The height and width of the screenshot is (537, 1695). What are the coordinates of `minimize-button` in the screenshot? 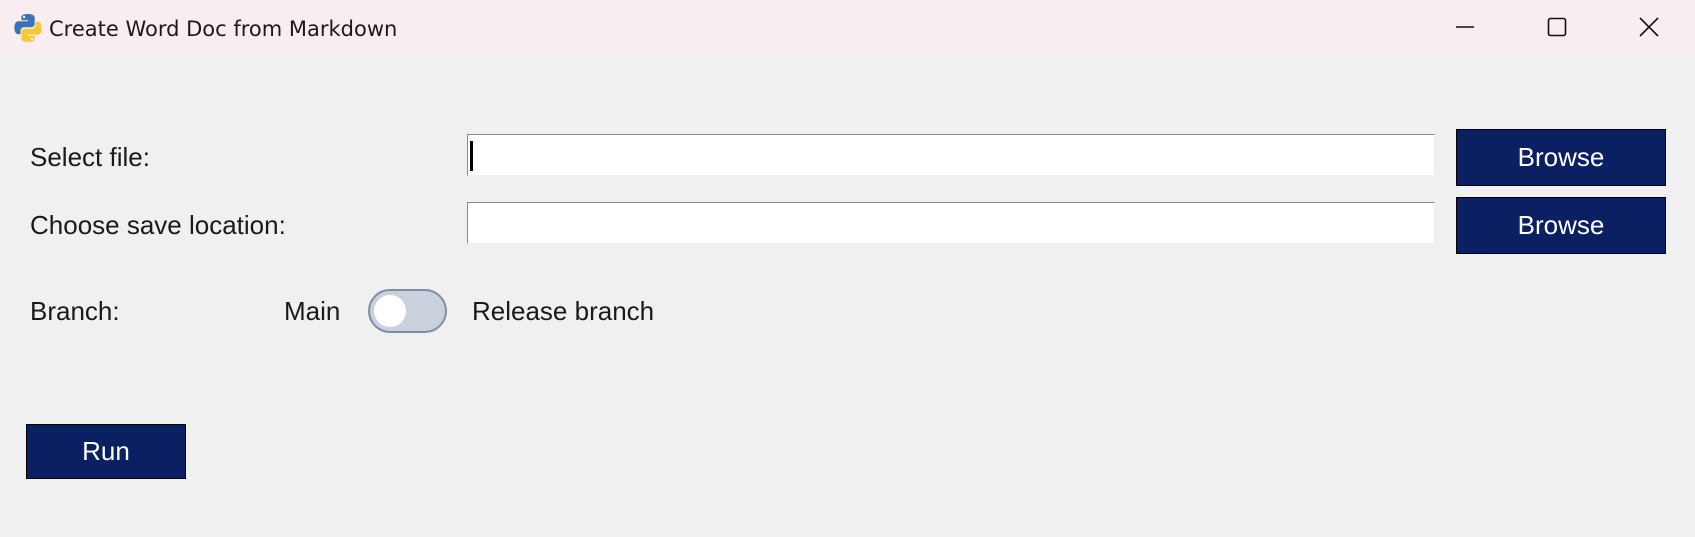 It's located at (1465, 29).